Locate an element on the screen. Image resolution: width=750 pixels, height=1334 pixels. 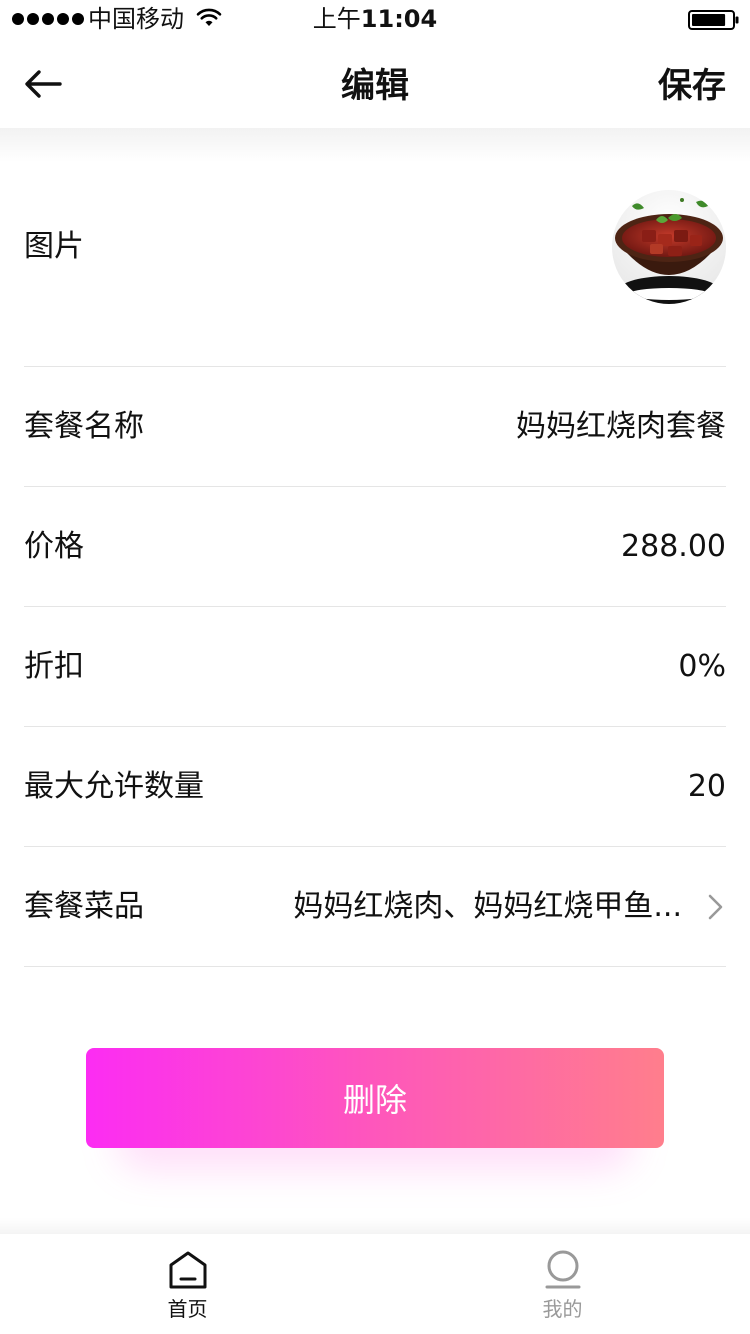
price-value: 288.00 is located at coordinates (673, 547).